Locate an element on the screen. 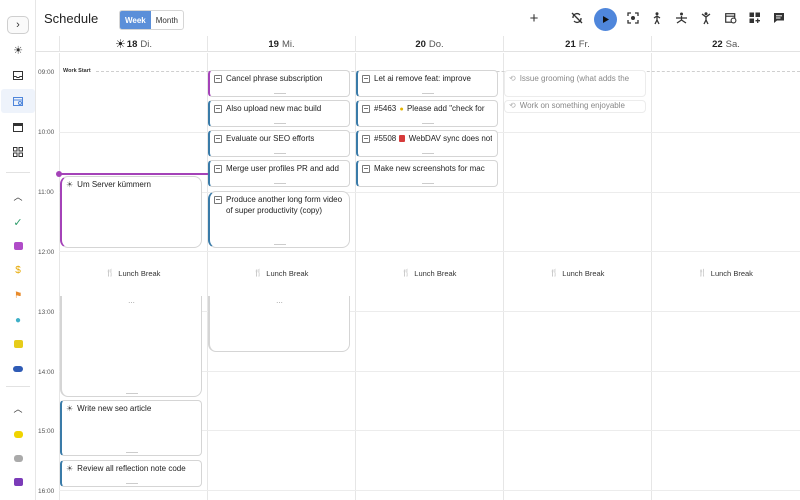 The height and width of the screenshot is (500, 800). car-icon is located at coordinates (18, 369).